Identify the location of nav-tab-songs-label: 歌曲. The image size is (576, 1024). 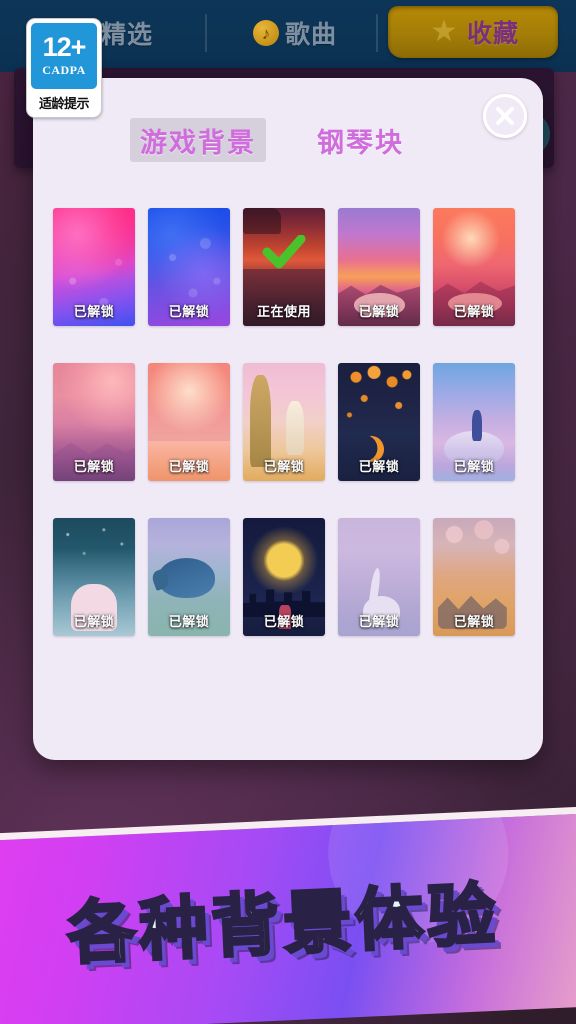
(310, 35).